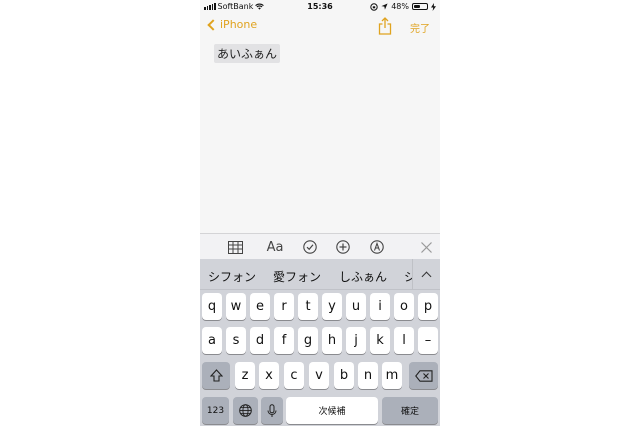 Image resolution: width=640 pixels, height=426 pixels. Describe the element at coordinates (385, 26) in the screenshot. I see `share-icon` at that location.